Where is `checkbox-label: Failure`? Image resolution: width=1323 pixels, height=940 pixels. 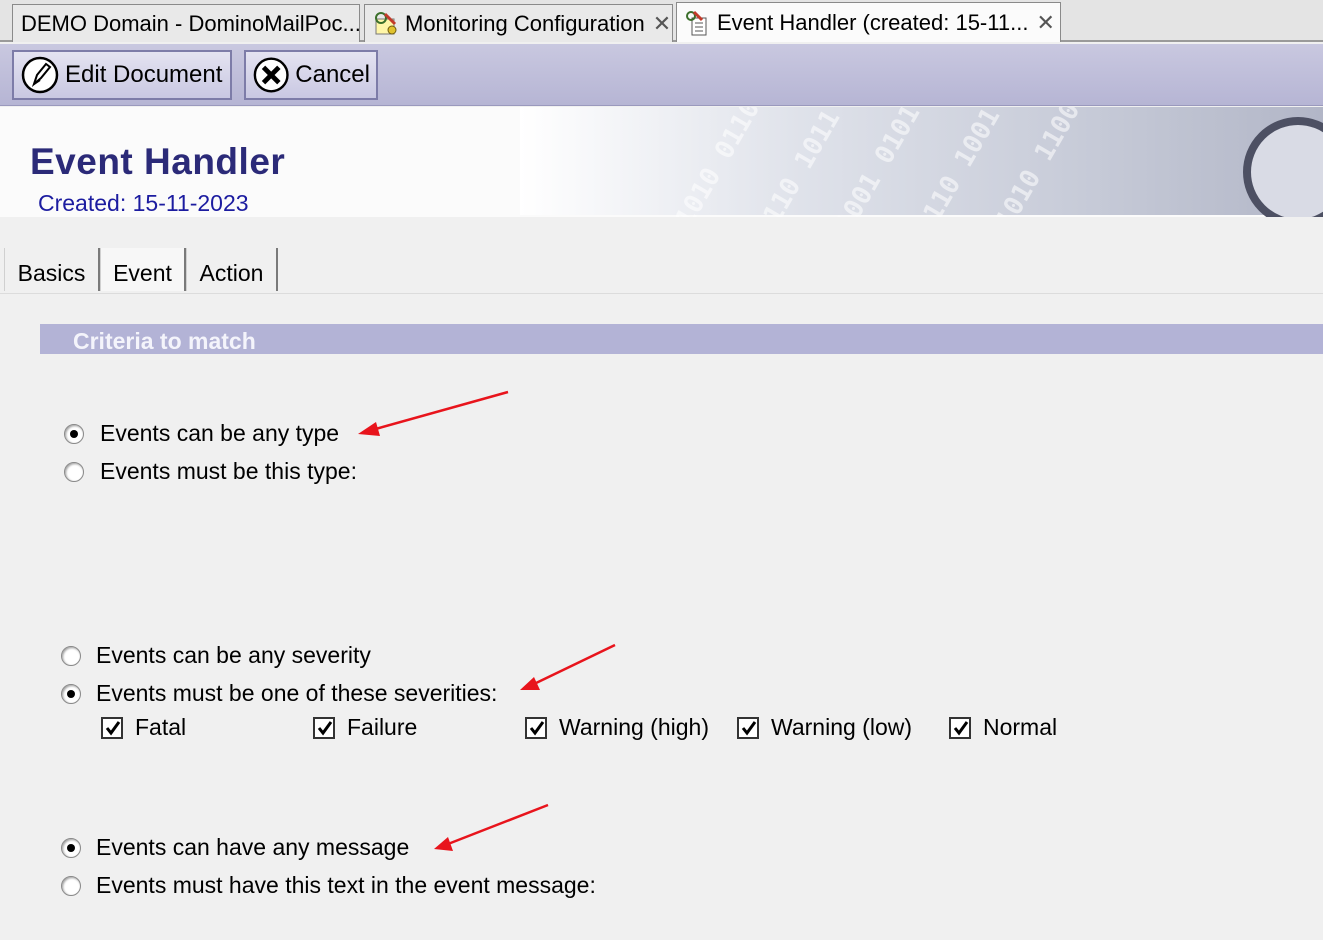
checkbox-label: Failure is located at coordinates (382, 727).